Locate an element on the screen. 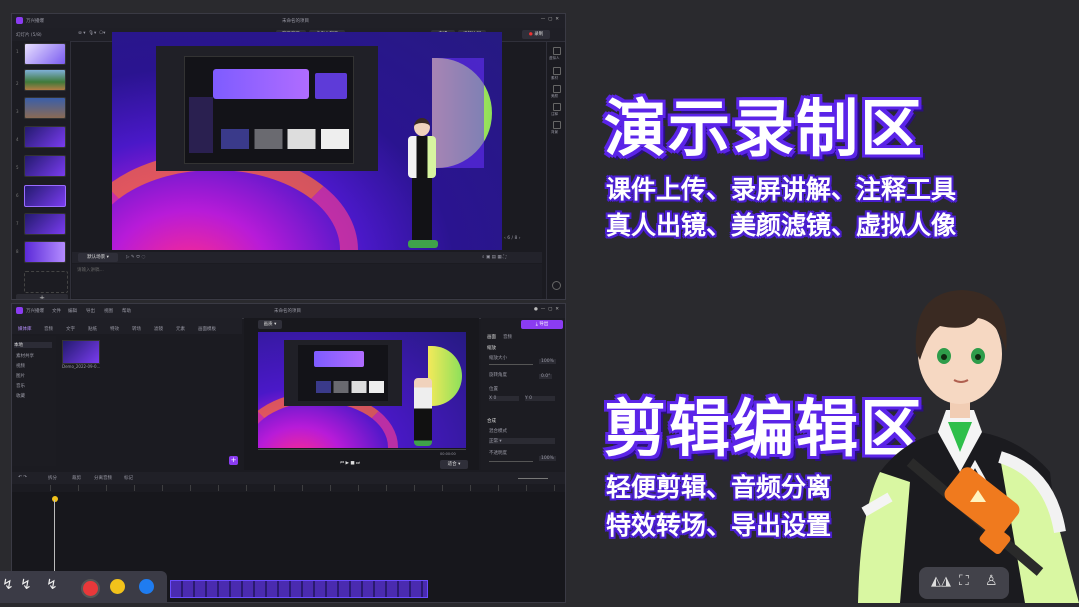 This screenshot has width=1079, height=607. person-icon: ♙ is located at coordinates (991, 581).